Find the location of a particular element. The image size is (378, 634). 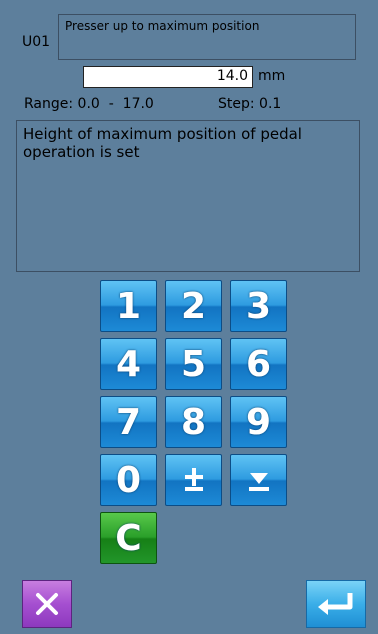

key-8: 8 is located at coordinates (193, 422).